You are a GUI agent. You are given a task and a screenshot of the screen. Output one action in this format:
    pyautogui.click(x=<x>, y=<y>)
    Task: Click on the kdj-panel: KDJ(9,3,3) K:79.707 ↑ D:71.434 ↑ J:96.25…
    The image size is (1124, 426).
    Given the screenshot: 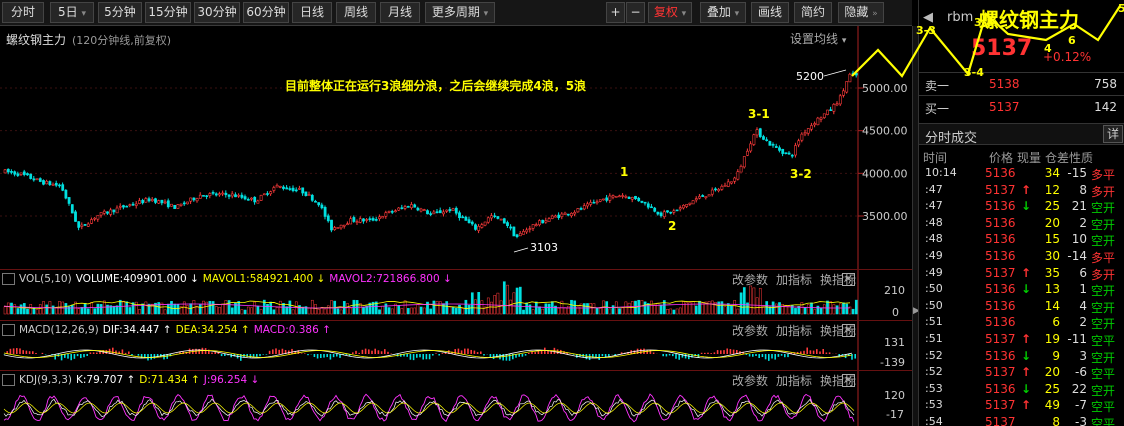 What is the action you would take?
    pyautogui.click(x=456, y=398)
    